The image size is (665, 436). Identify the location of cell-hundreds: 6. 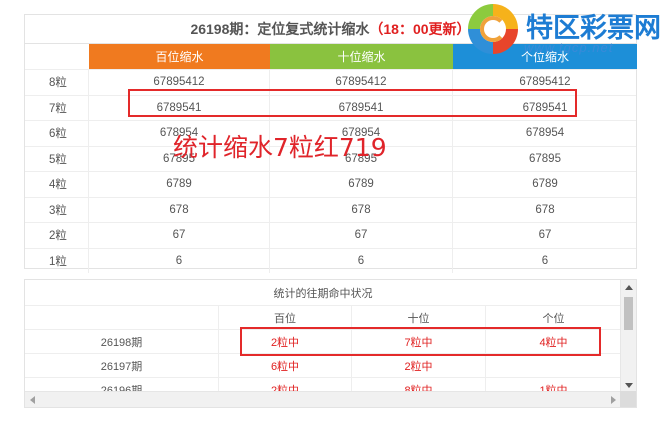
(179, 260).